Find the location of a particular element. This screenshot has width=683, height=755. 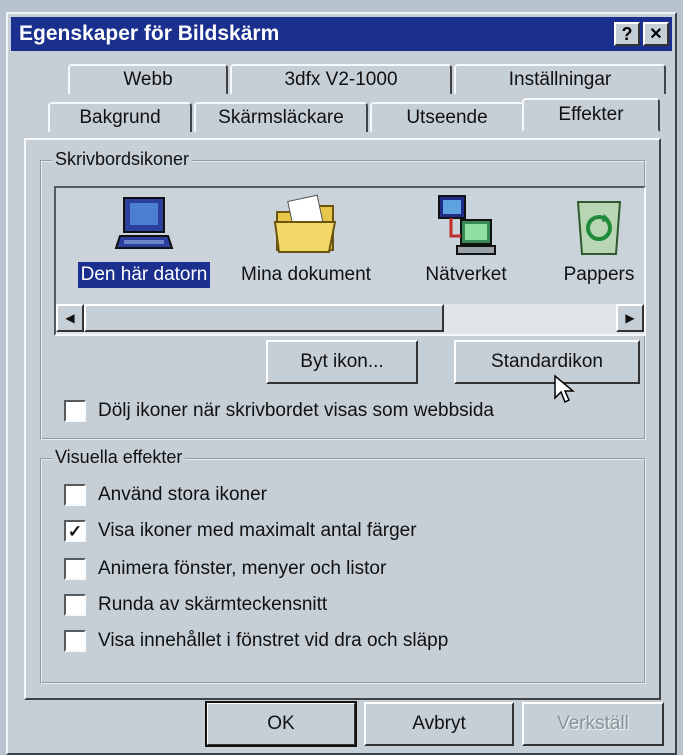

cancel-button: Avbryt is located at coordinates (439, 724).